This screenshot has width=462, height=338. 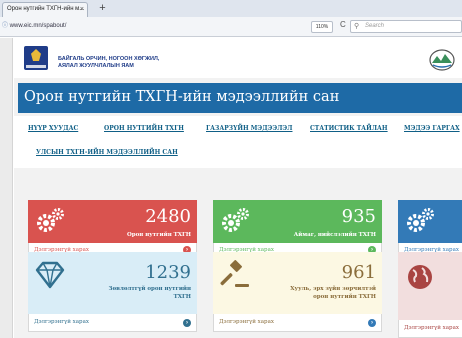 I want to click on site-title: Орон нутгийн ТХГН-ийн мэдээллийн сан, so click(x=182, y=97).